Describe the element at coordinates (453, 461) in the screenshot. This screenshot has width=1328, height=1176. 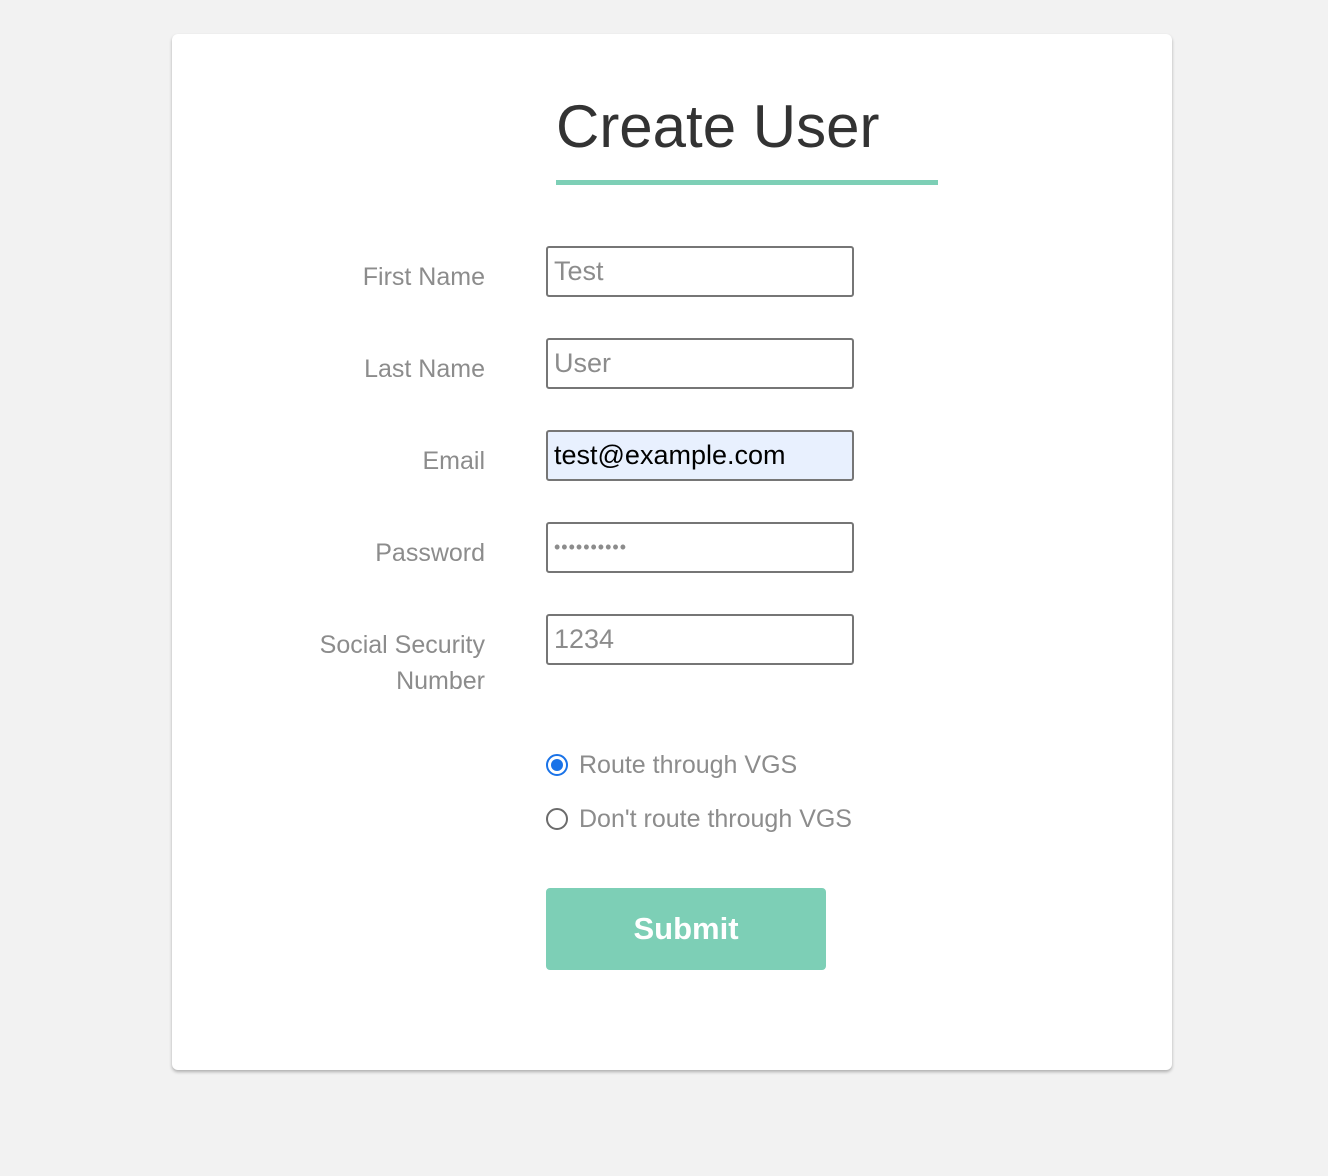
I see `email-label: Email` at that location.